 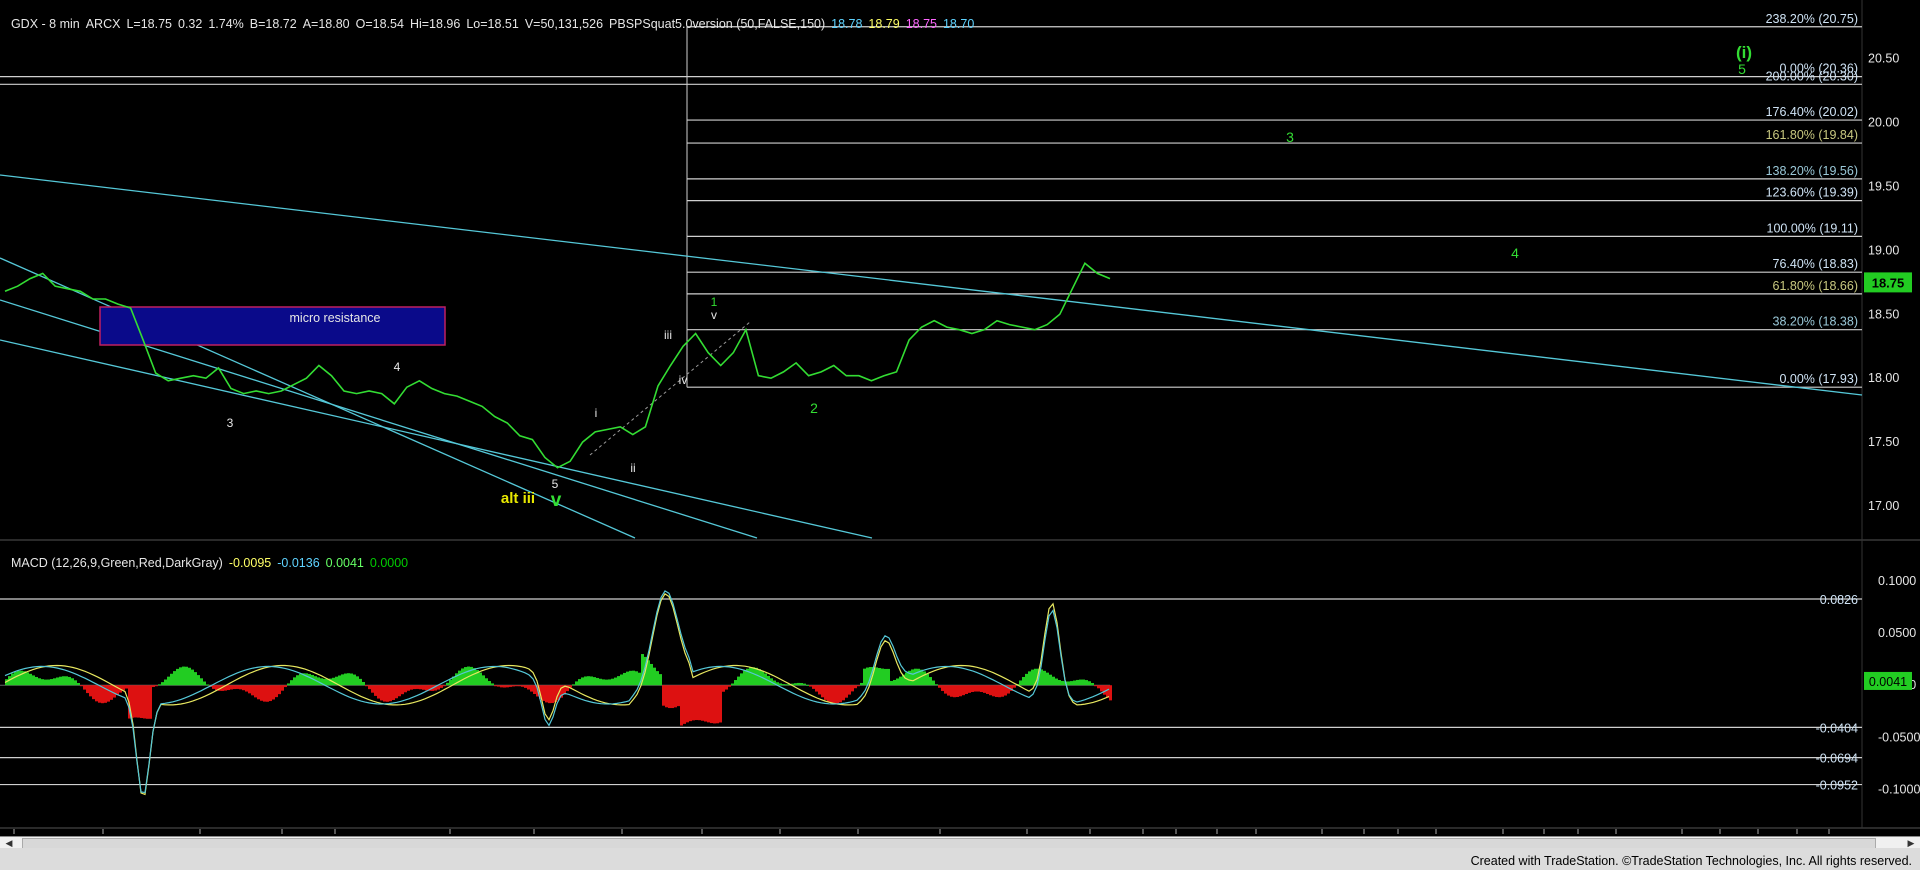 What do you see at coordinates (1888, 282) in the screenshot?
I see `last-price-flag-text: 18.75` at bounding box center [1888, 282].